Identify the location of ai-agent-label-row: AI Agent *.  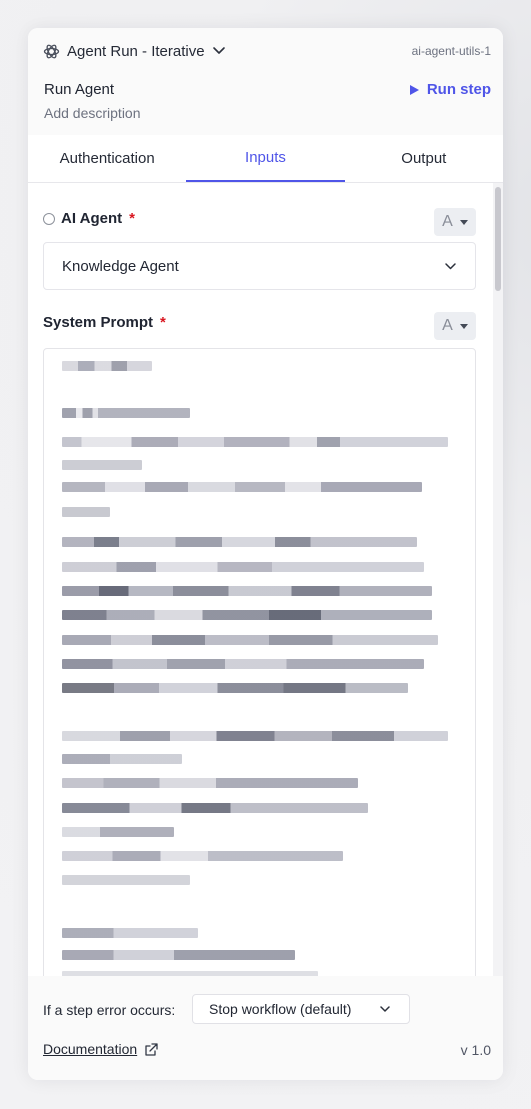
(89, 218).